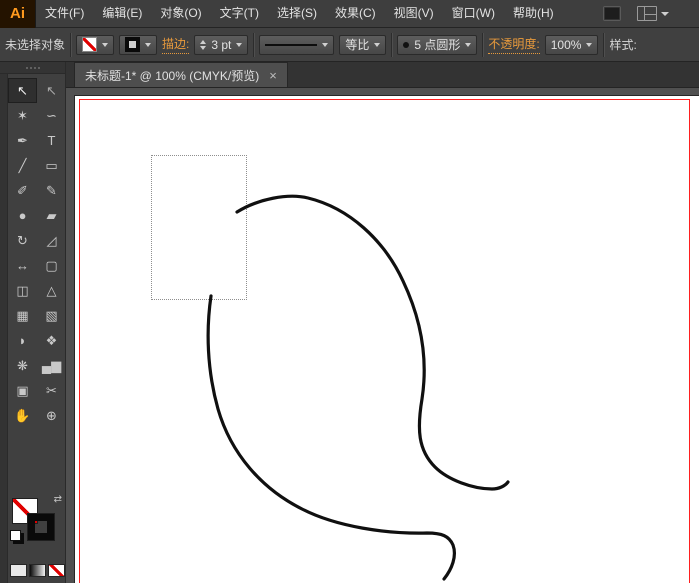  What do you see at coordinates (90, 44) in the screenshot?
I see `fill-none-swatch-icon` at bounding box center [90, 44].